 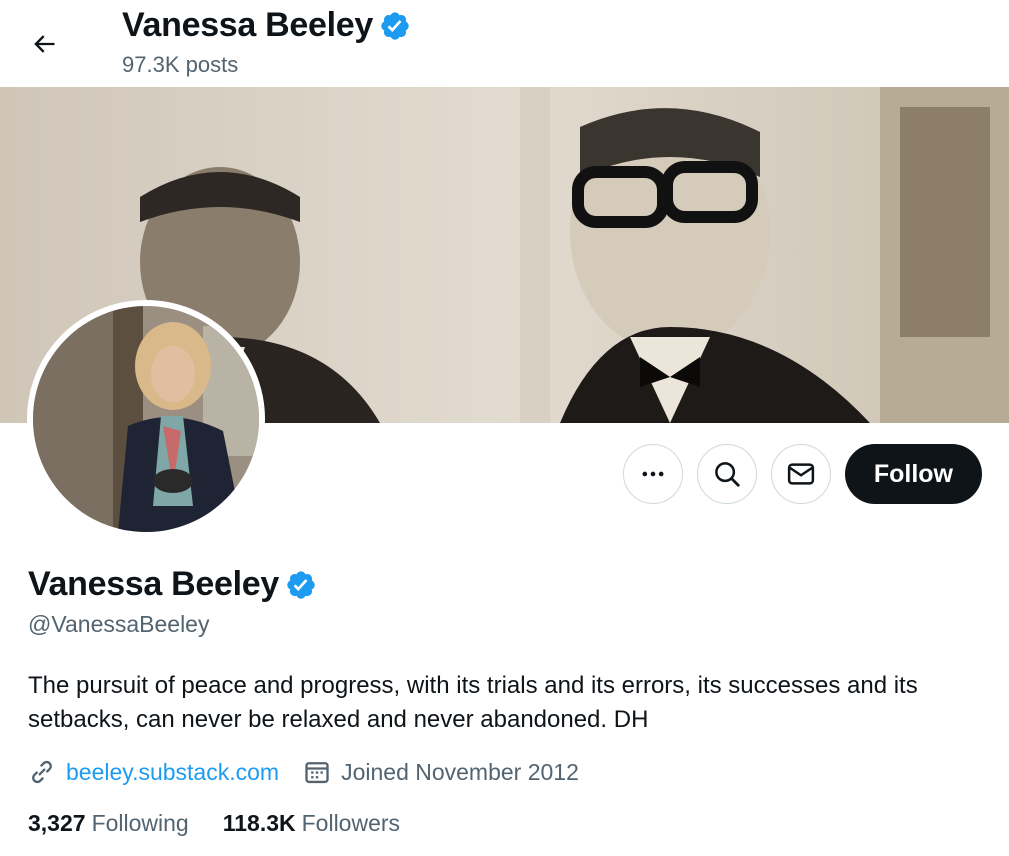 I want to click on top-bar: Vanessa Beeley 97.3K posts, so click(x=504, y=43).